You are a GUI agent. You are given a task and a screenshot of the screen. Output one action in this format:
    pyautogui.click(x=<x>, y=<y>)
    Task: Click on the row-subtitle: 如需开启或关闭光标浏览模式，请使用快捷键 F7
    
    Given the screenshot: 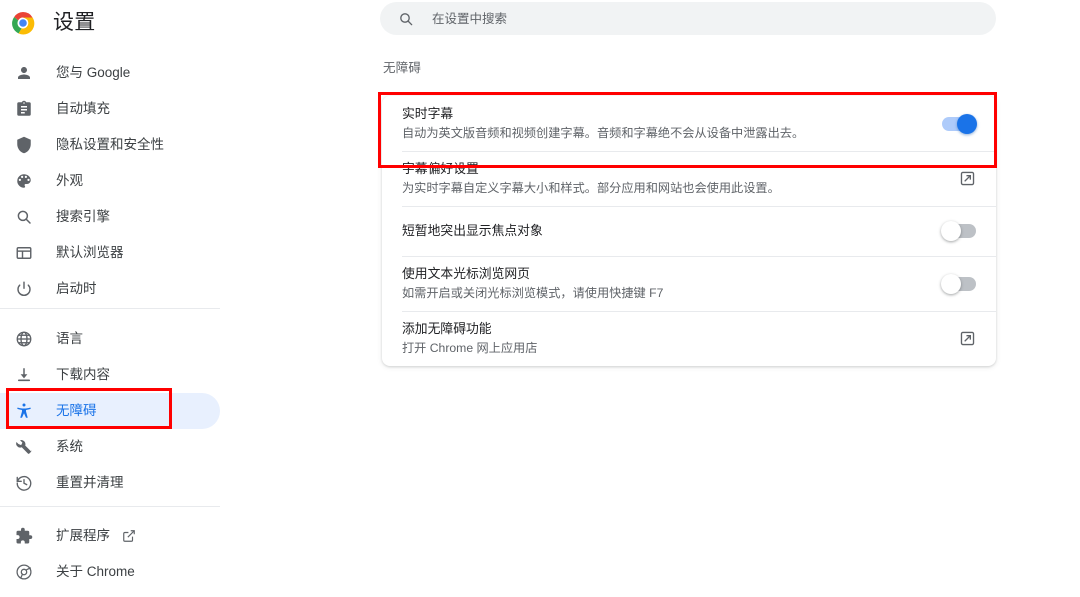 What is the action you would take?
    pyautogui.click(x=533, y=293)
    